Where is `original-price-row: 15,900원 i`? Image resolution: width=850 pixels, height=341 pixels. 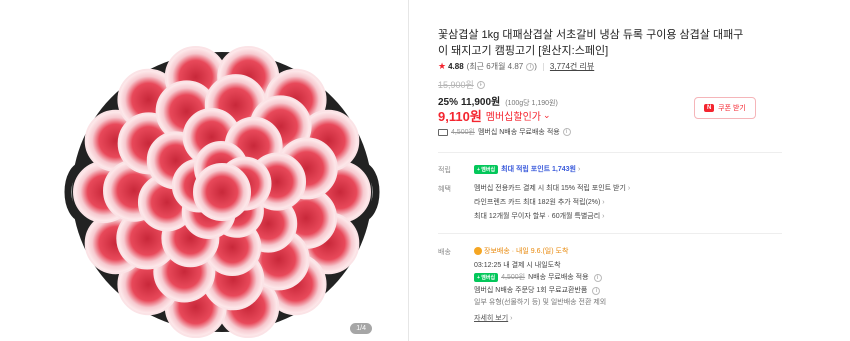
original-price-row: 15,900원 i is located at coordinates (461, 84).